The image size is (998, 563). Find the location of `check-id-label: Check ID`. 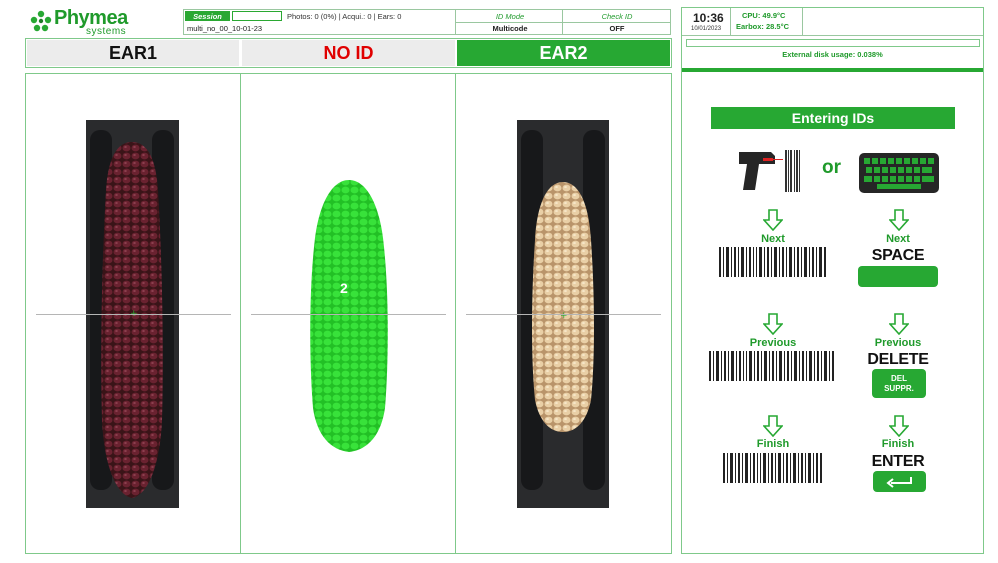

check-id-label: Check ID is located at coordinates (617, 16).